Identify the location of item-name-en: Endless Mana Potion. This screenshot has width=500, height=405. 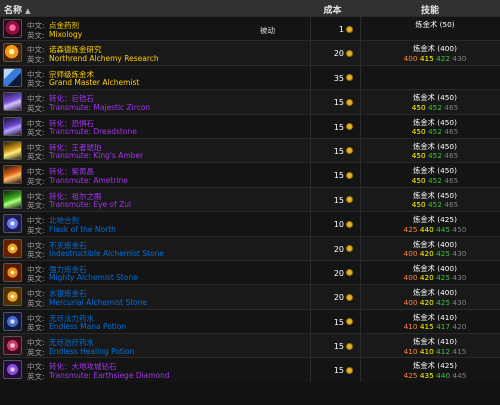
(87, 326).